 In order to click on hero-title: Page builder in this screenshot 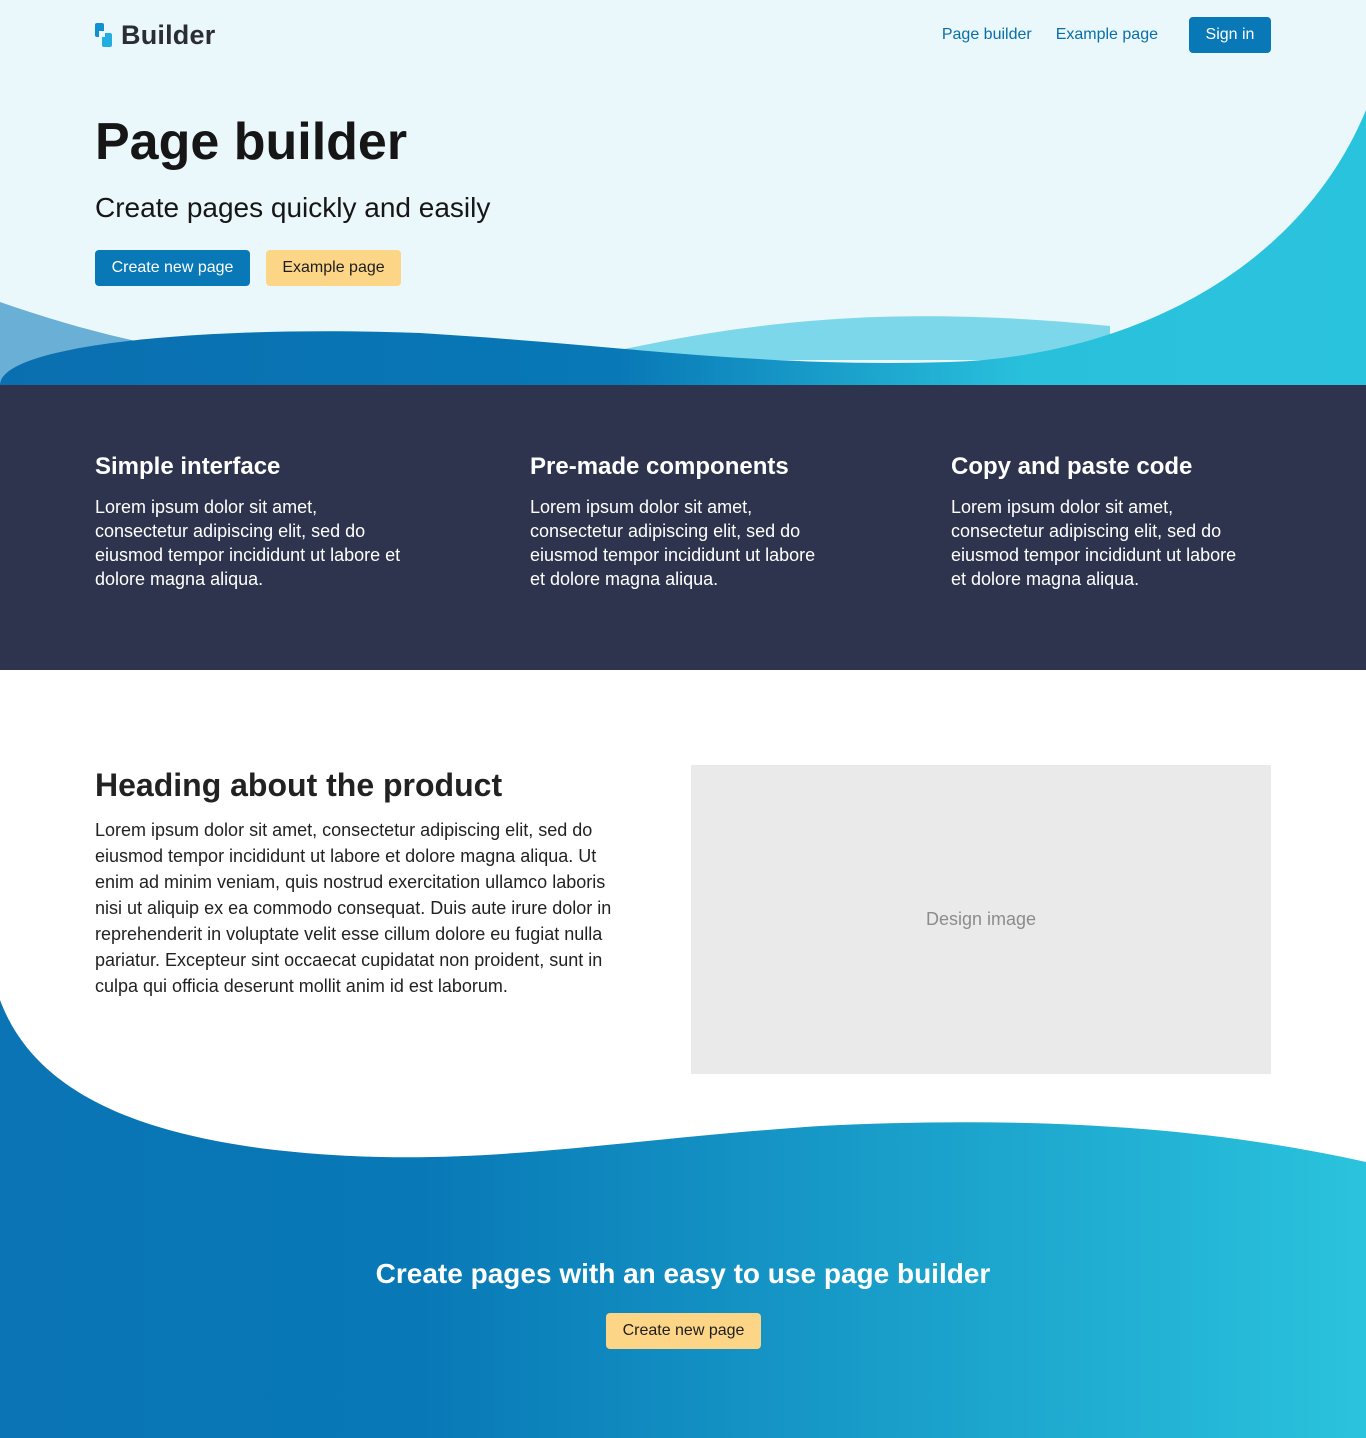, I will do `click(251, 142)`.